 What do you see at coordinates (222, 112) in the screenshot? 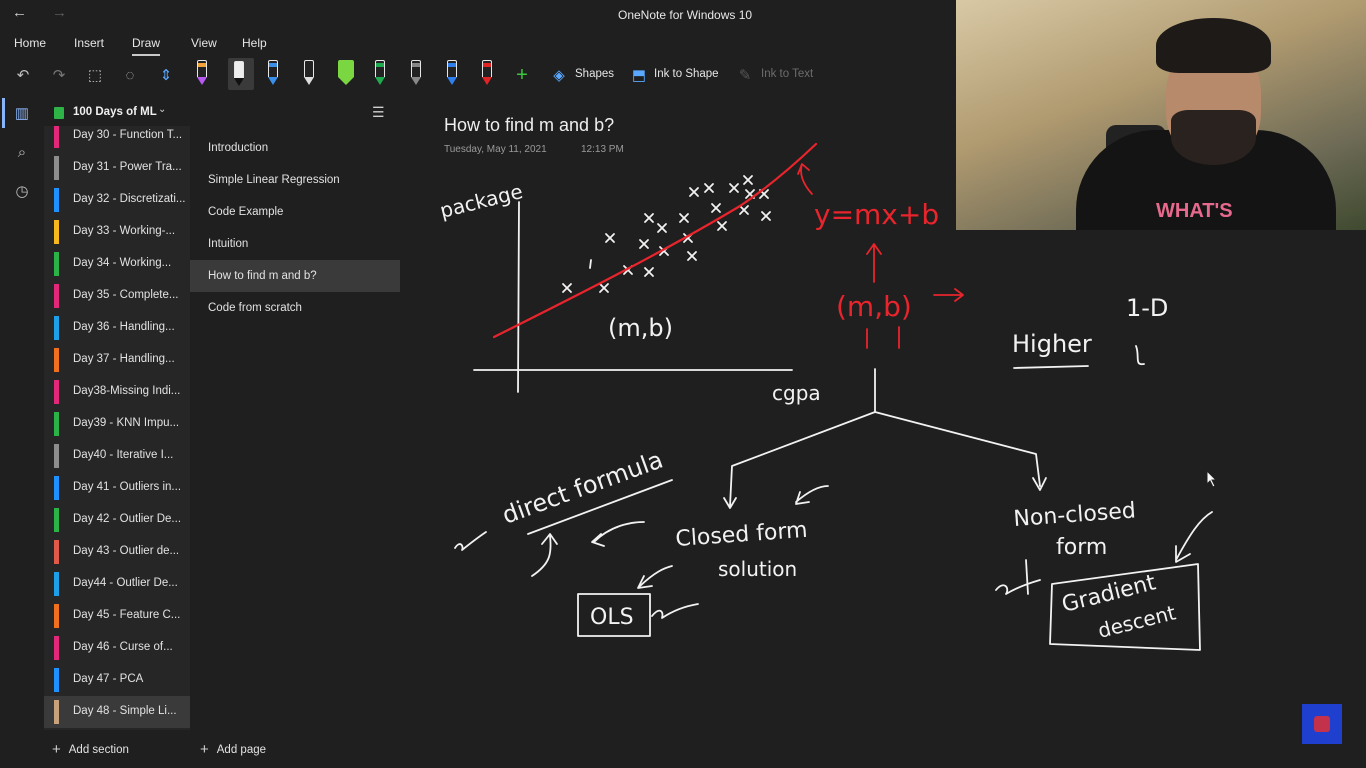
I see `notebook-switcher: 100 Days of ML ⌄ ☰` at bounding box center [222, 112].